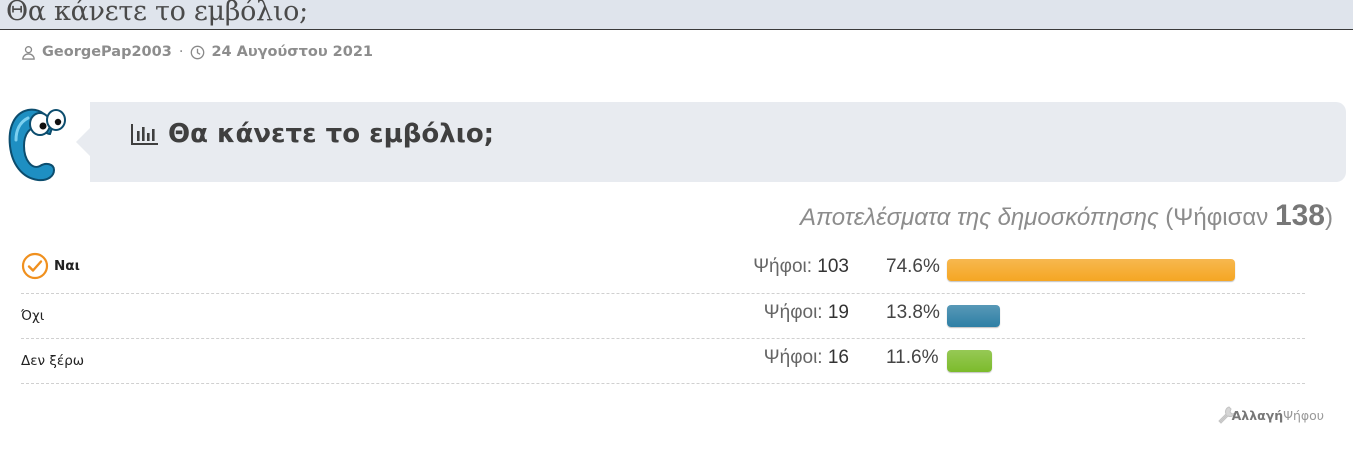  Describe the element at coordinates (157, 13) in the screenshot. I see `thread-title: Θα κάνετε το εμβόλιο;` at that location.